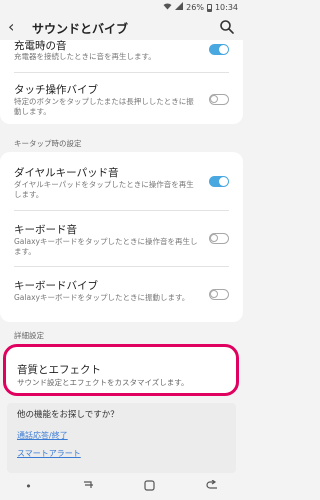  What do you see at coordinates (104, 106) in the screenshot?
I see `setting-description: 特定のボタンをタップしたまたは長押ししたときに振動します。` at bounding box center [104, 106].